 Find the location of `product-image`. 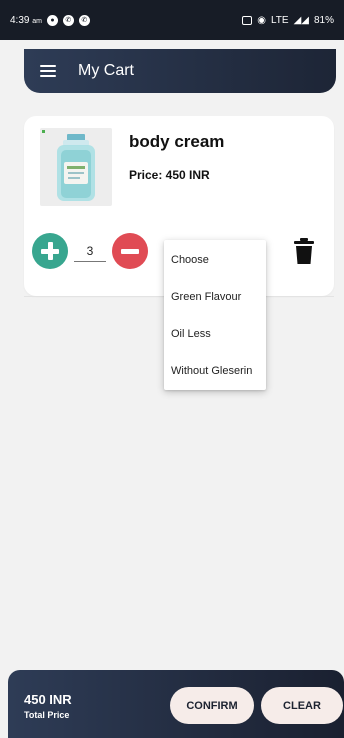

product-image is located at coordinates (76, 167).